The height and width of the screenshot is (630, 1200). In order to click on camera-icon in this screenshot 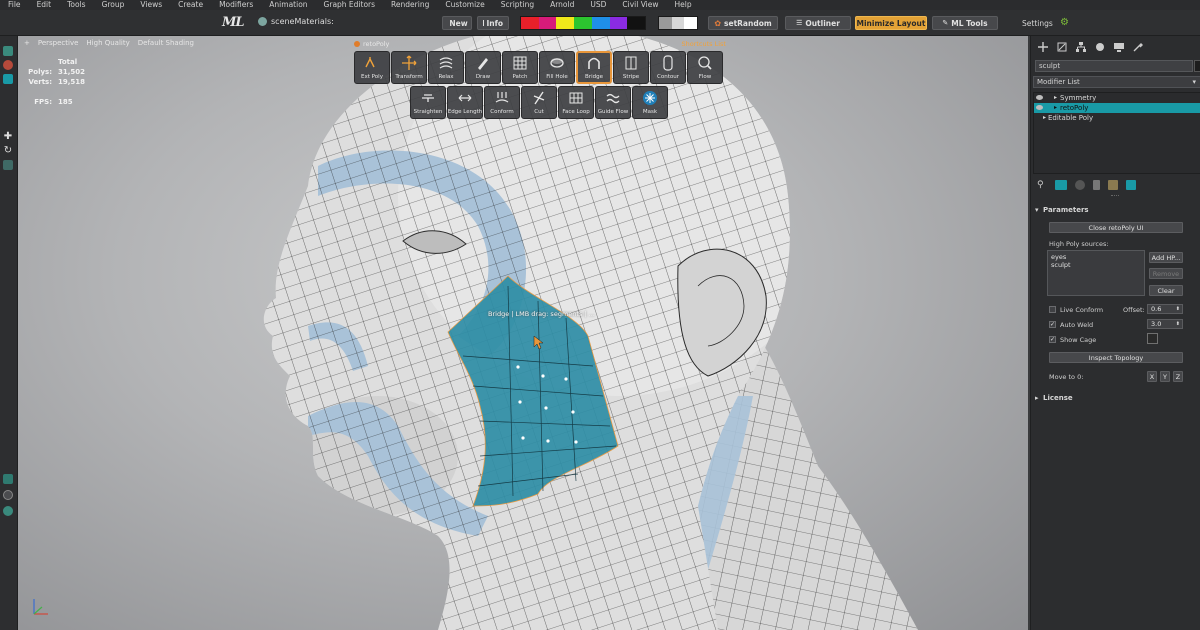, I will do `click(8, 495)`.